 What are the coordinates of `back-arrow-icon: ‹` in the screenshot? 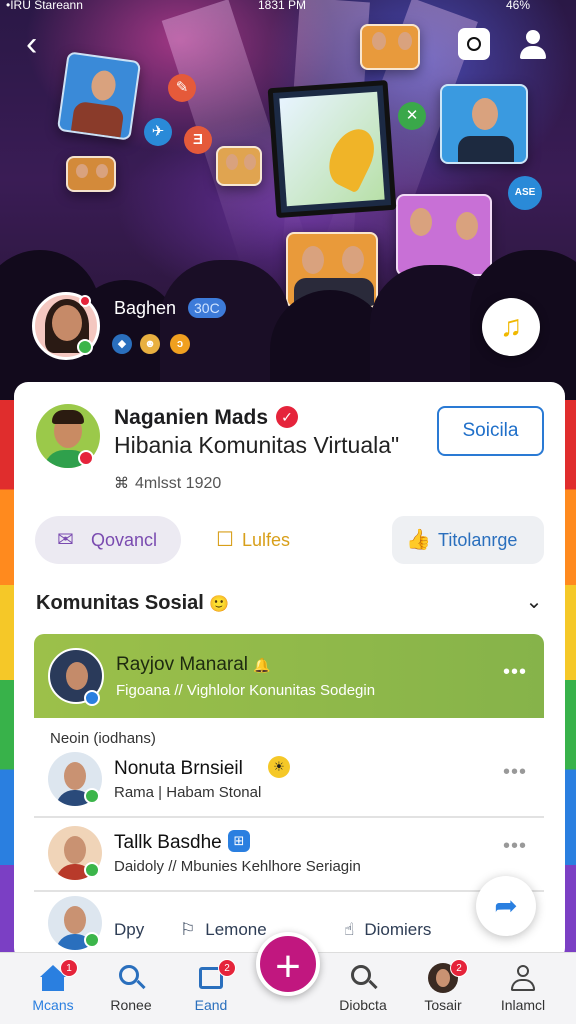 It's located at (41, 44).